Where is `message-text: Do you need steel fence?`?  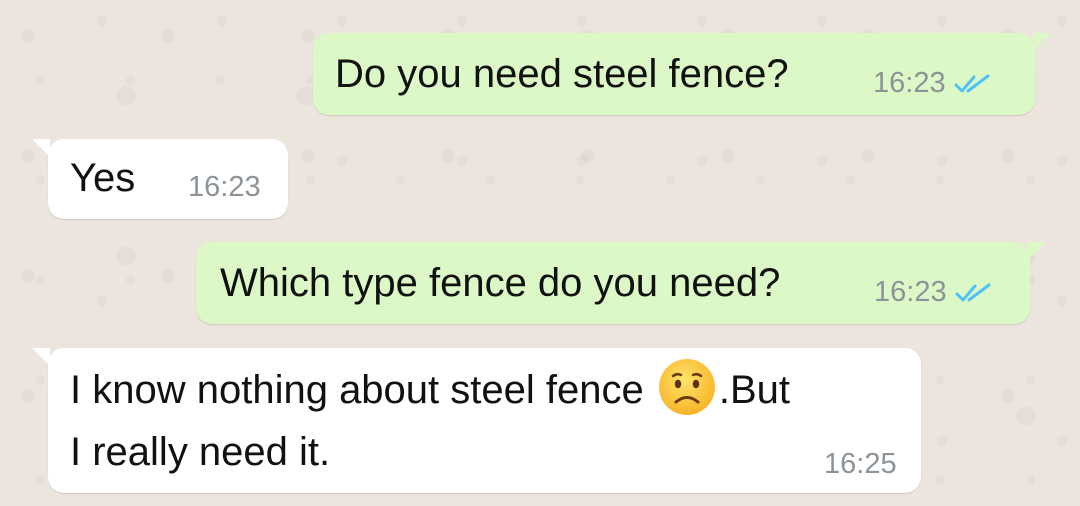 message-text: Do you need steel fence? is located at coordinates (562, 74).